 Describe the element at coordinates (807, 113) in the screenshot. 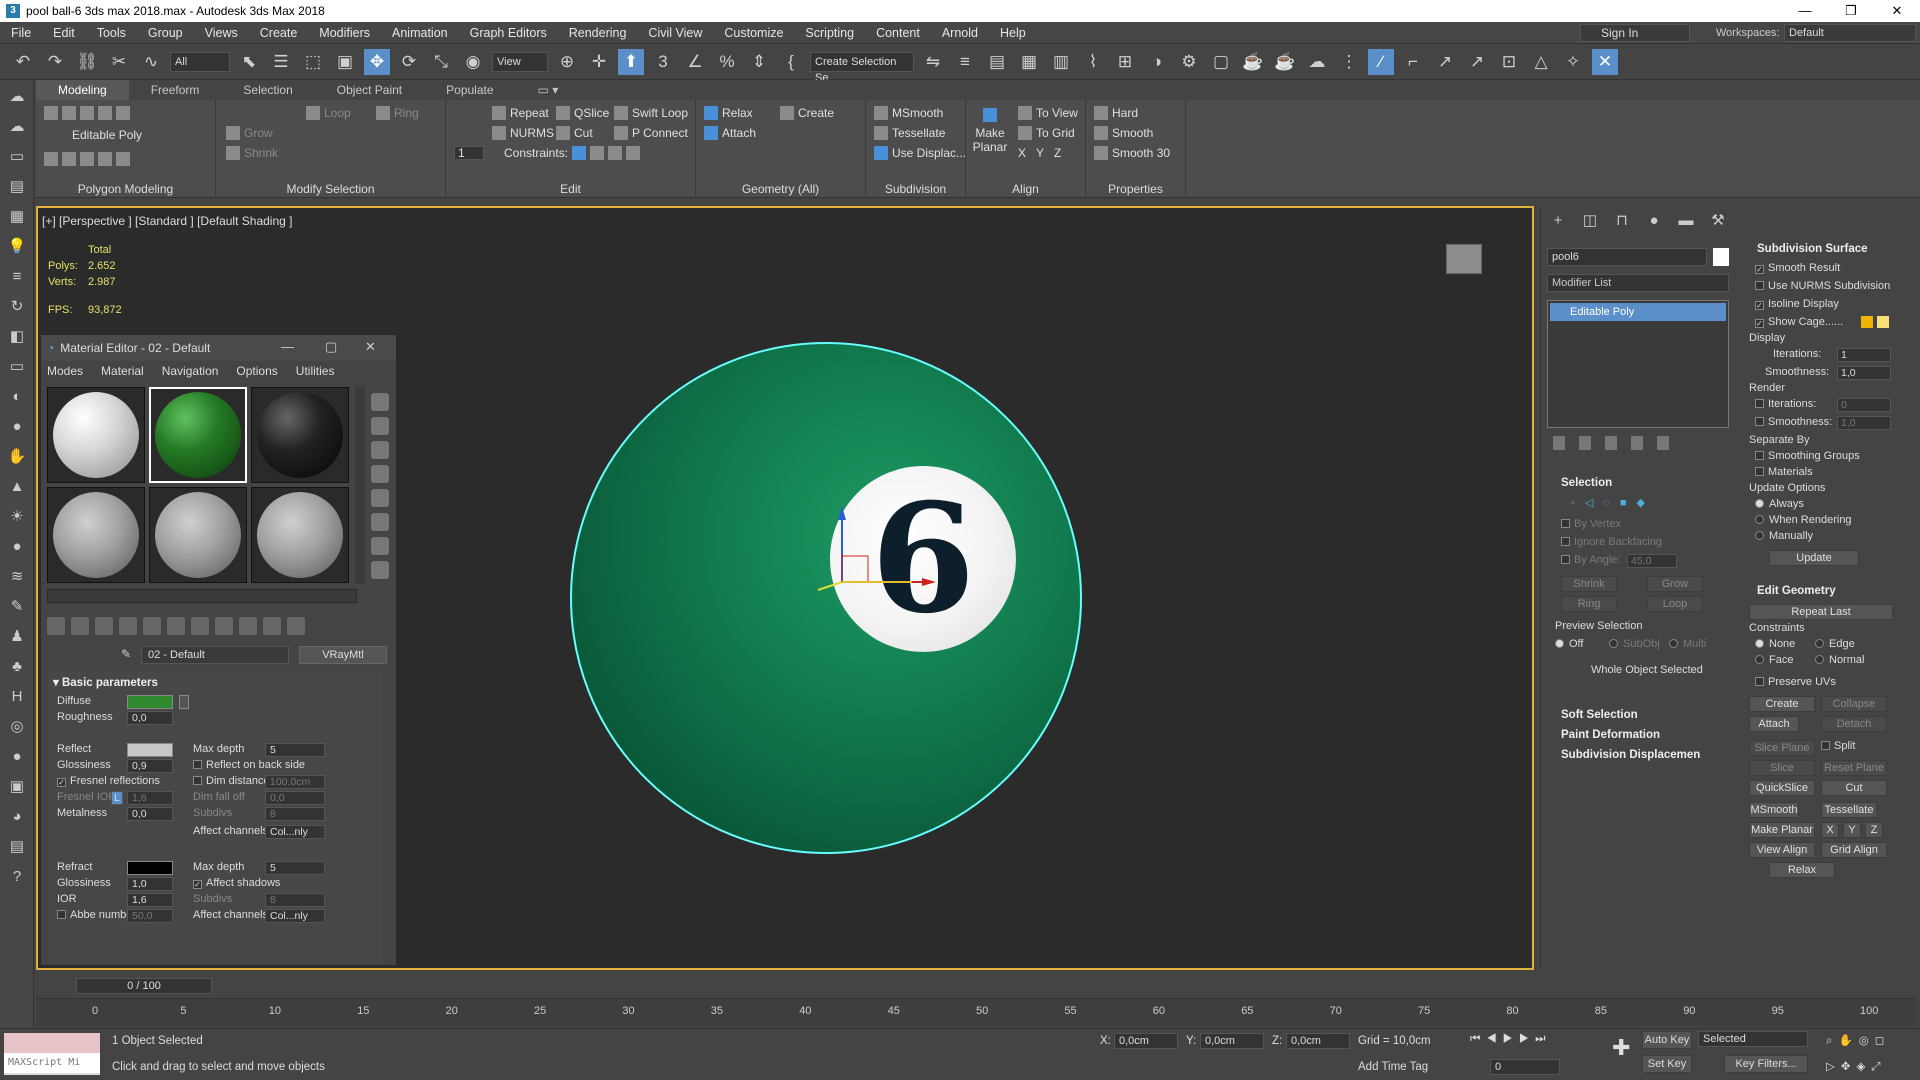

I see `create-button: Create` at that location.